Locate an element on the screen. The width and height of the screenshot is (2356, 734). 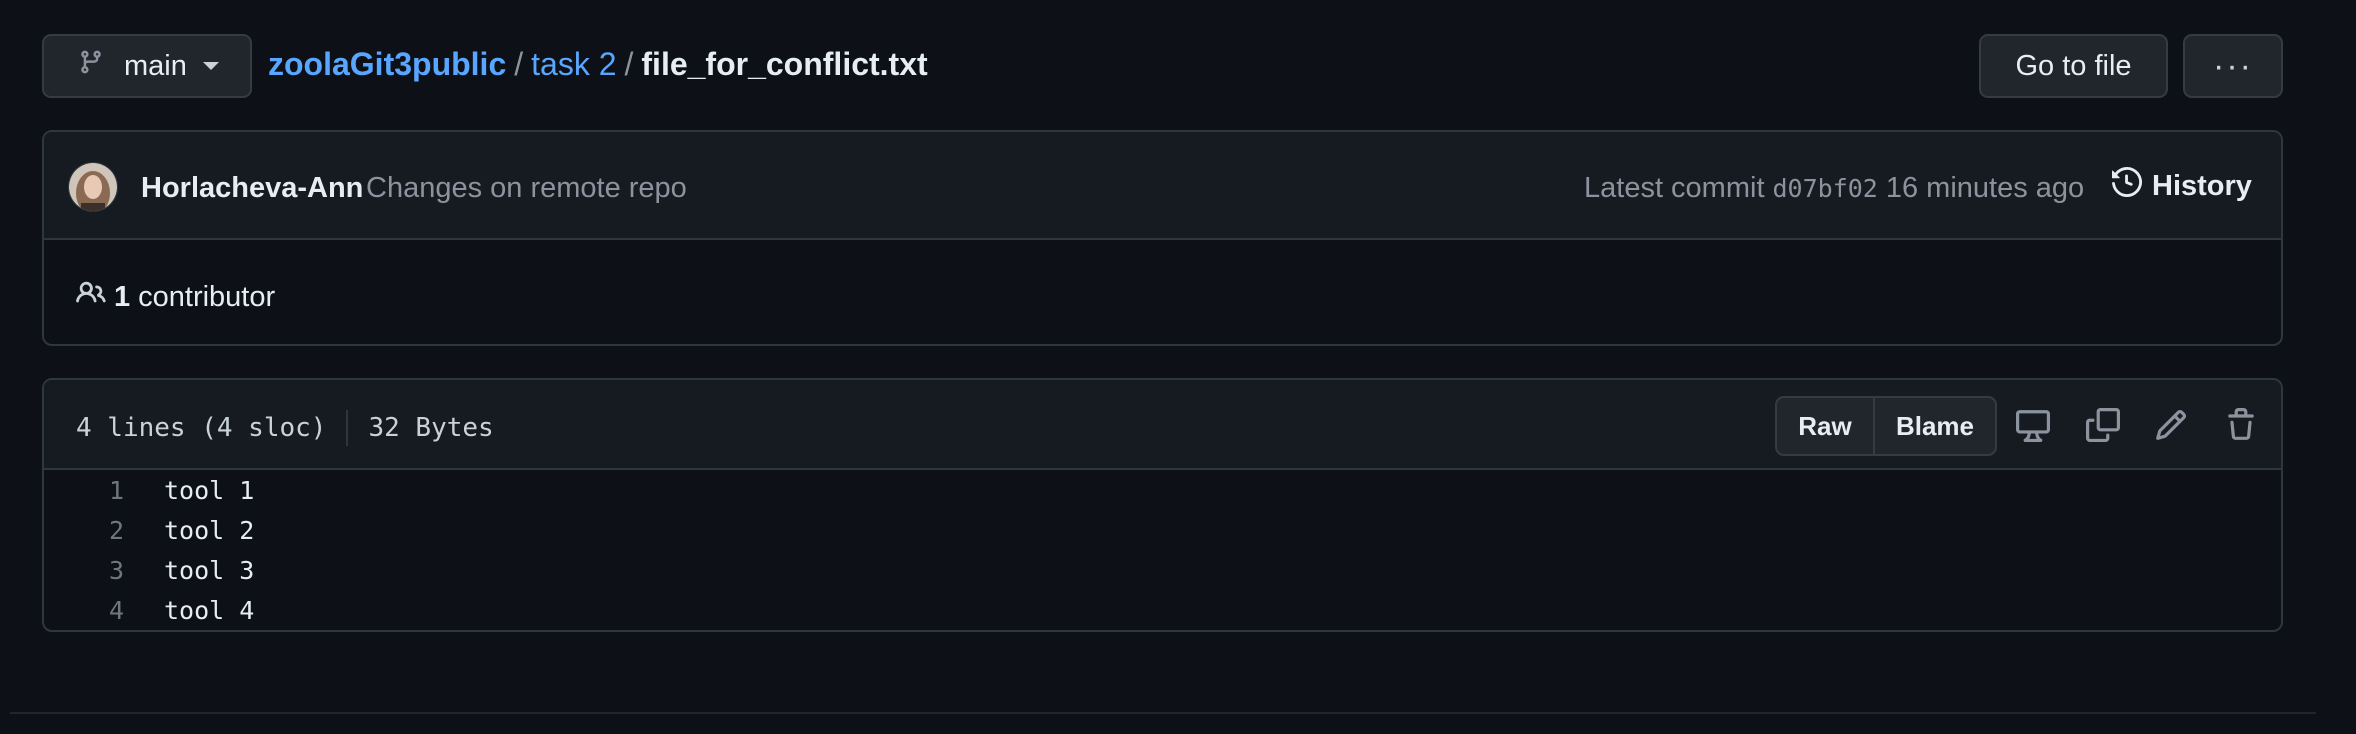
history-button: History is located at coordinates (2182, 186).